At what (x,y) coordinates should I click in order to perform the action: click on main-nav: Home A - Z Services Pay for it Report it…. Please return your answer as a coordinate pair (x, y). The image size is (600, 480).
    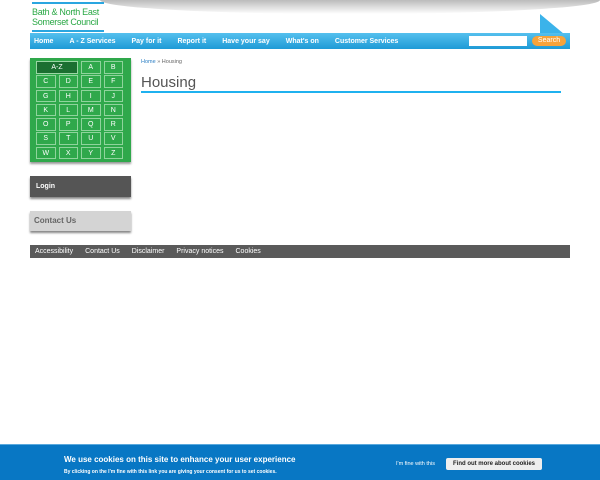
    Looking at the image, I should click on (300, 41).